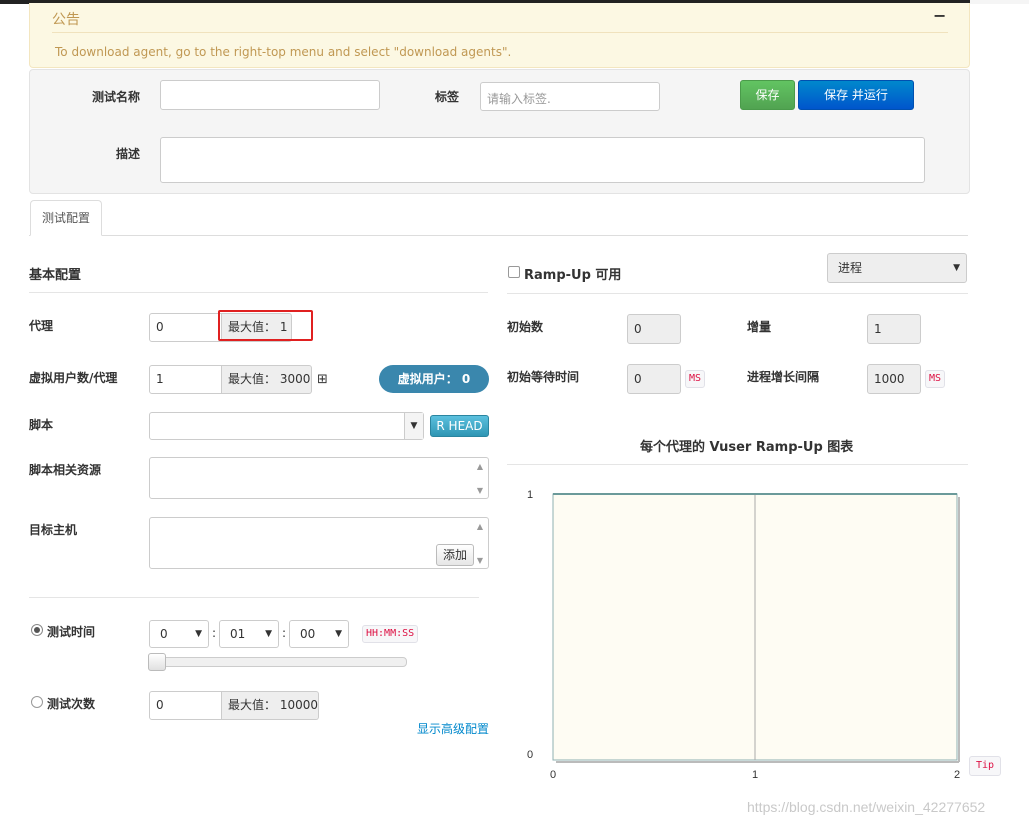 Image resolution: width=1029 pixels, height=827 pixels. Describe the element at coordinates (543, 377) in the screenshot. I see `init-sleep-label: 初始等待时间` at that location.